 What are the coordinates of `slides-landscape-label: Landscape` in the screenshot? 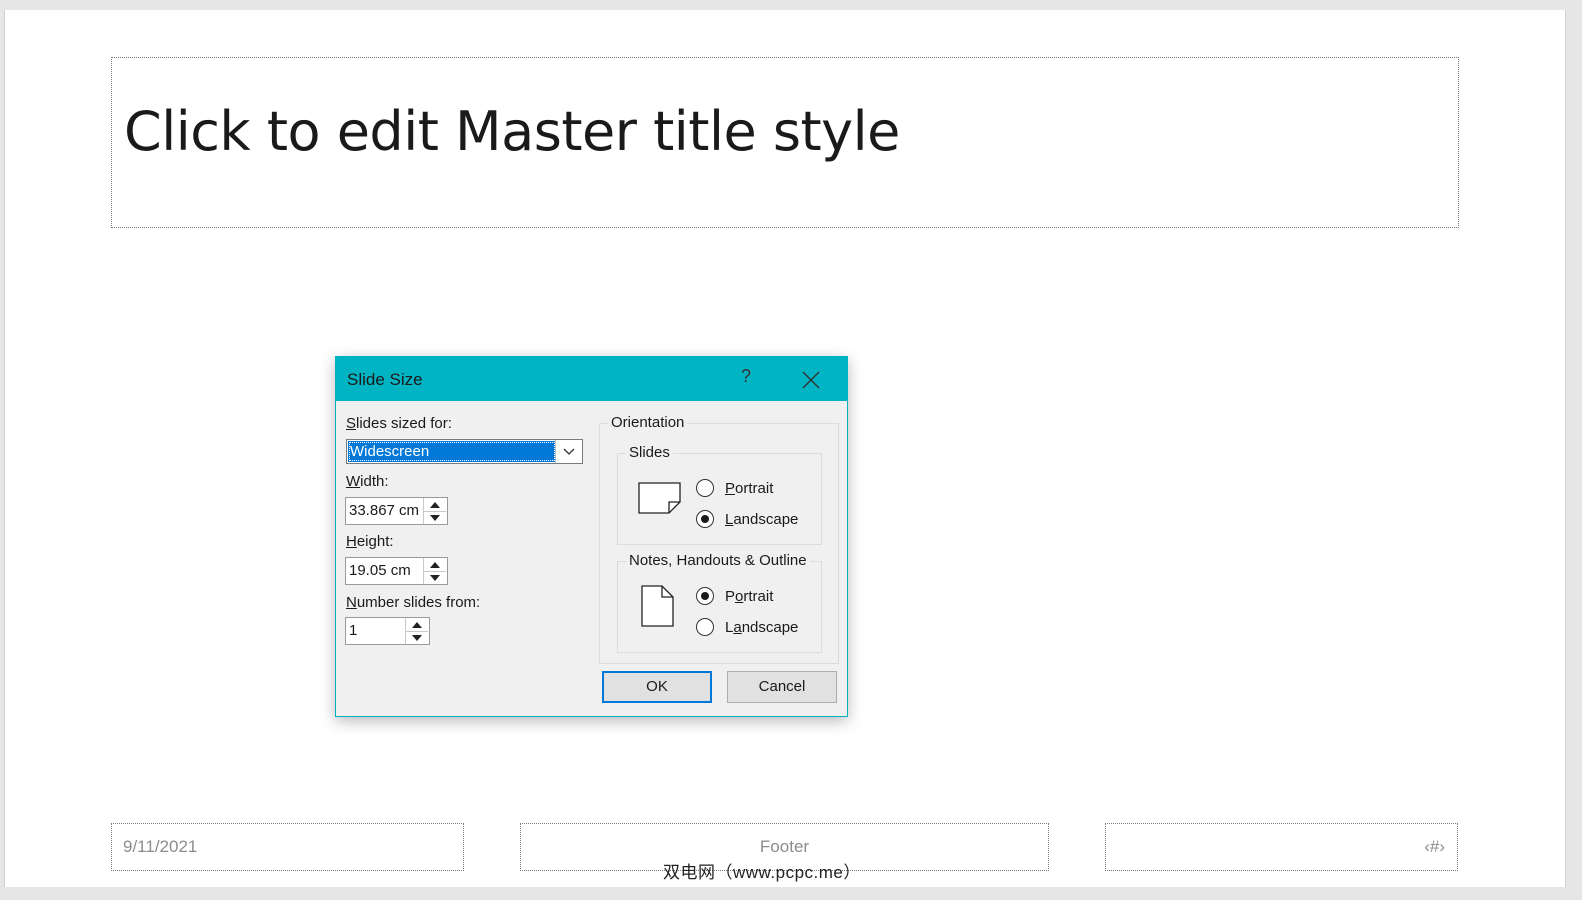 It's located at (761, 519).